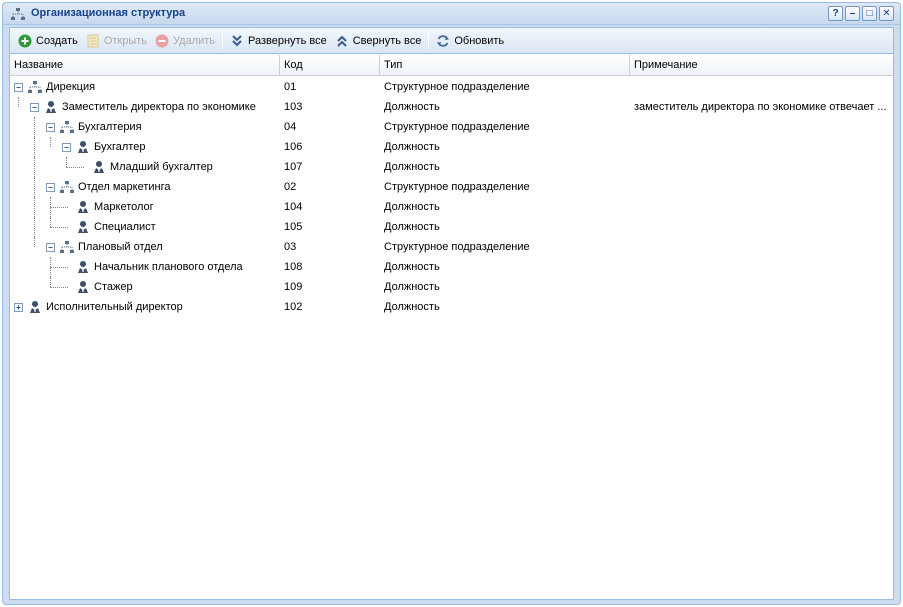  Describe the element at coordinates (144, 147) in the screenshot. I see `cell-name: − Бухгалтер` at that location.